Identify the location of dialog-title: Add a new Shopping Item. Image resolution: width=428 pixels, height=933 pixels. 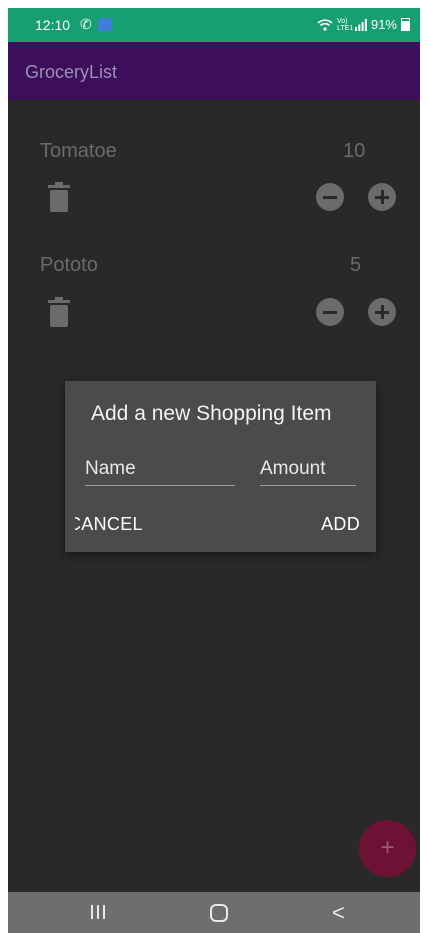
(211, 413).